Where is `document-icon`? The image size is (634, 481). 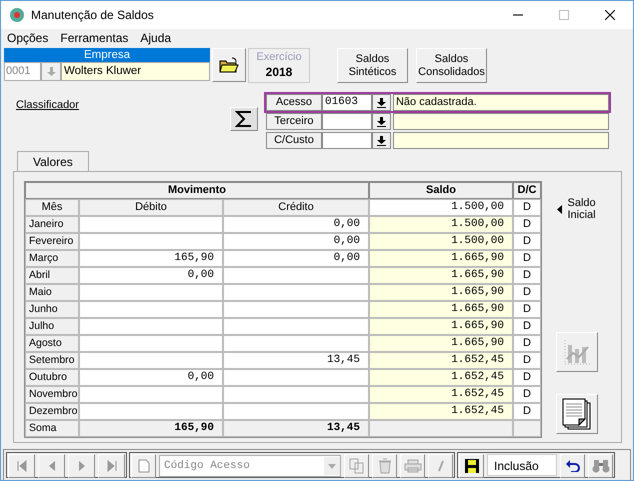 document-icon is located at coordinates (577, 414).